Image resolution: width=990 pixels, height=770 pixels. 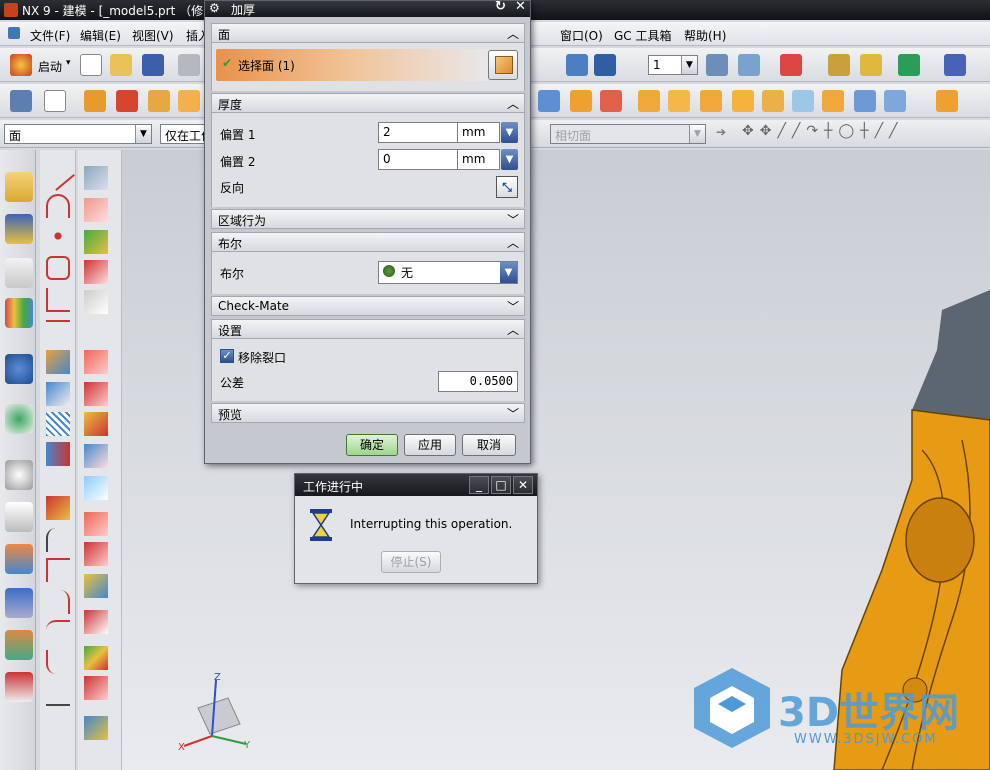 What do you see at coordinates (96, 302) in the screenshot?
I see `swept-surface-icon` at bounding box center [96, 302].